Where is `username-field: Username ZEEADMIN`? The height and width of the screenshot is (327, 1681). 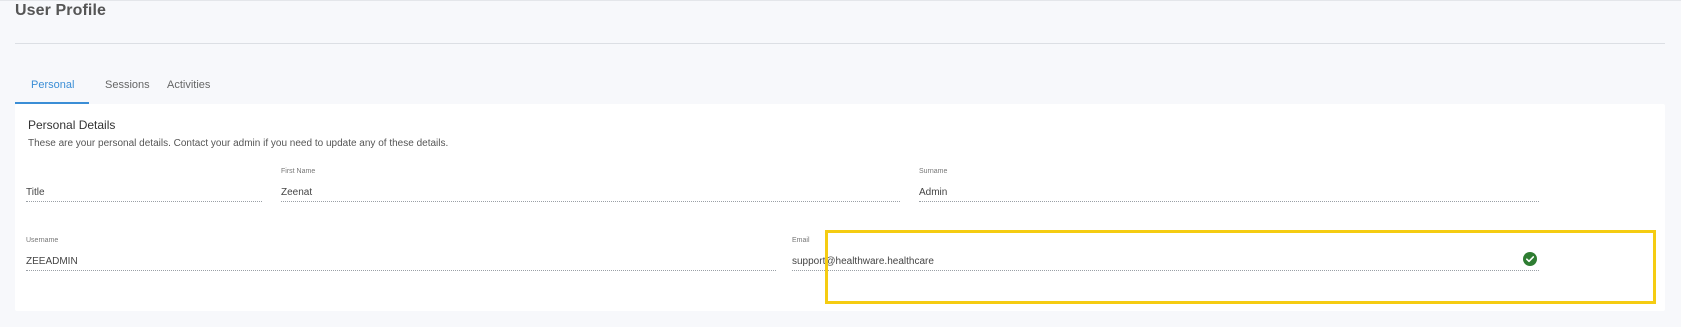
username-field: Username ZEEADMIN is located at coordinates (401, 254).